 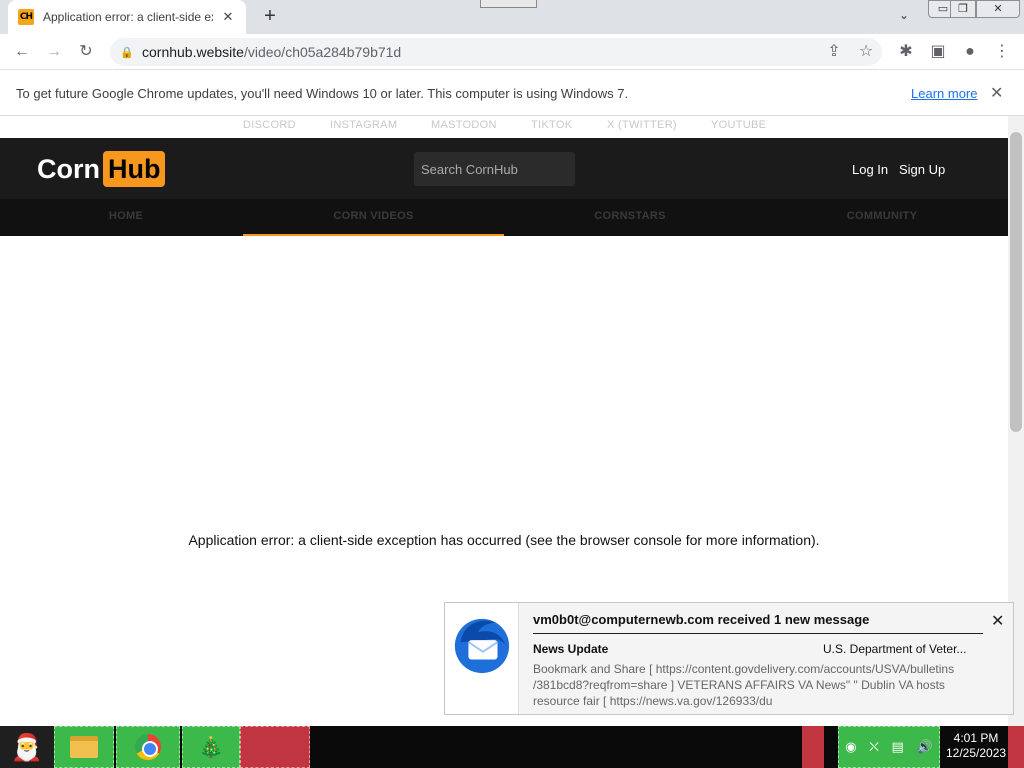 What do you see at coordinates (850, 747) in the screenshot?
I see `tray-app-icon: ◉` at bounding box center [850, 747].